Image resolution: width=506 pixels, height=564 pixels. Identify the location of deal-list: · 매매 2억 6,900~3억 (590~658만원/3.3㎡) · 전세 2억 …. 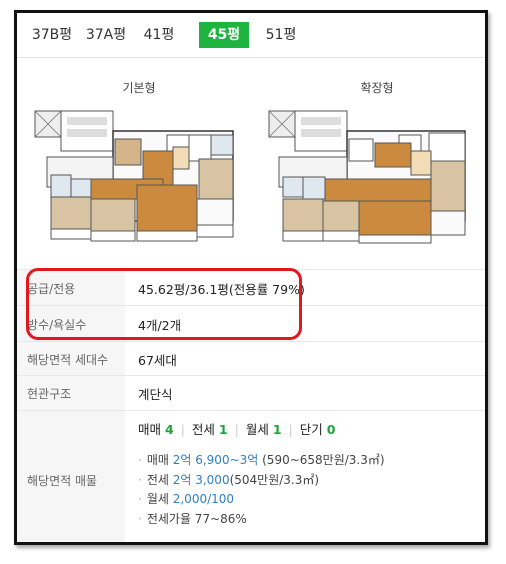
(261, 490).